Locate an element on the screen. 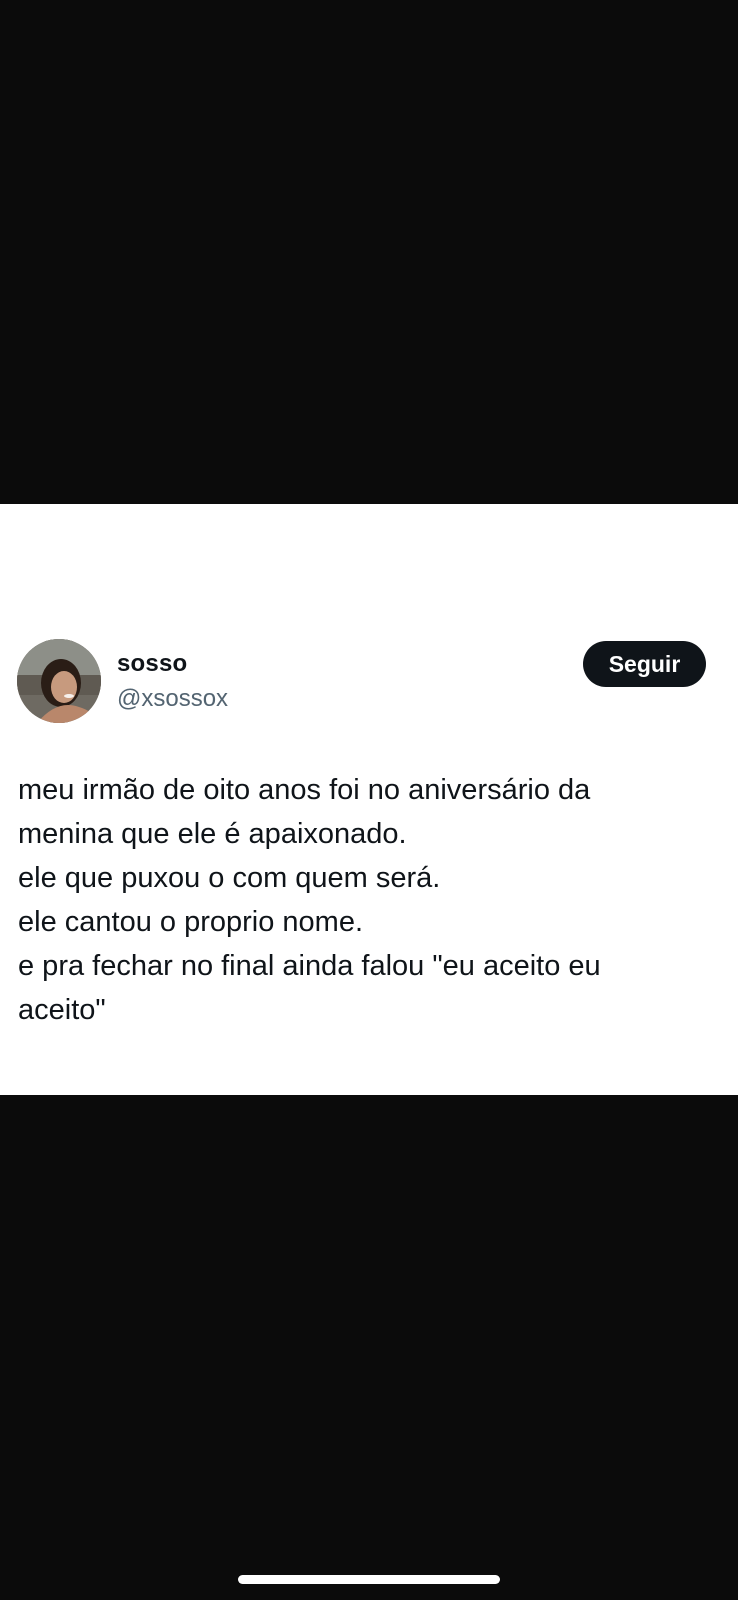  tweet-text-line: menina que ele é apaixonado. is located at coordinates (212, 834).